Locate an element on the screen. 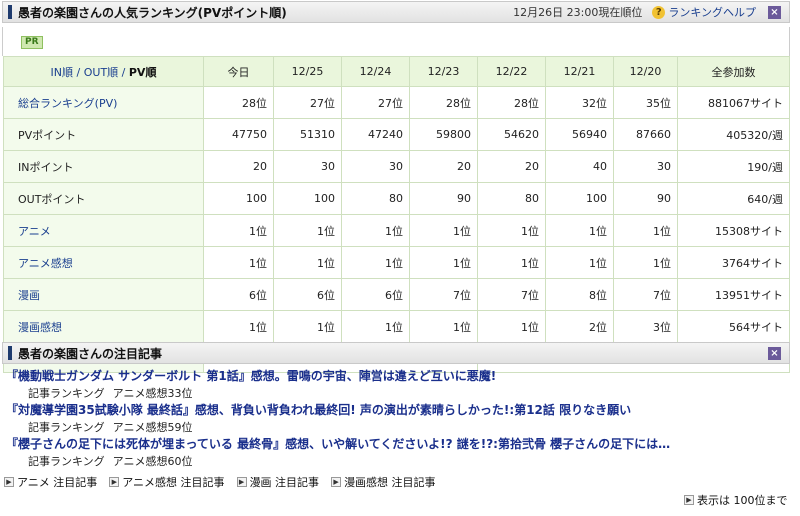 The image size is (800, 516). row-label-link: 総合ランキング(PV) is located at coordinates (67, 103).